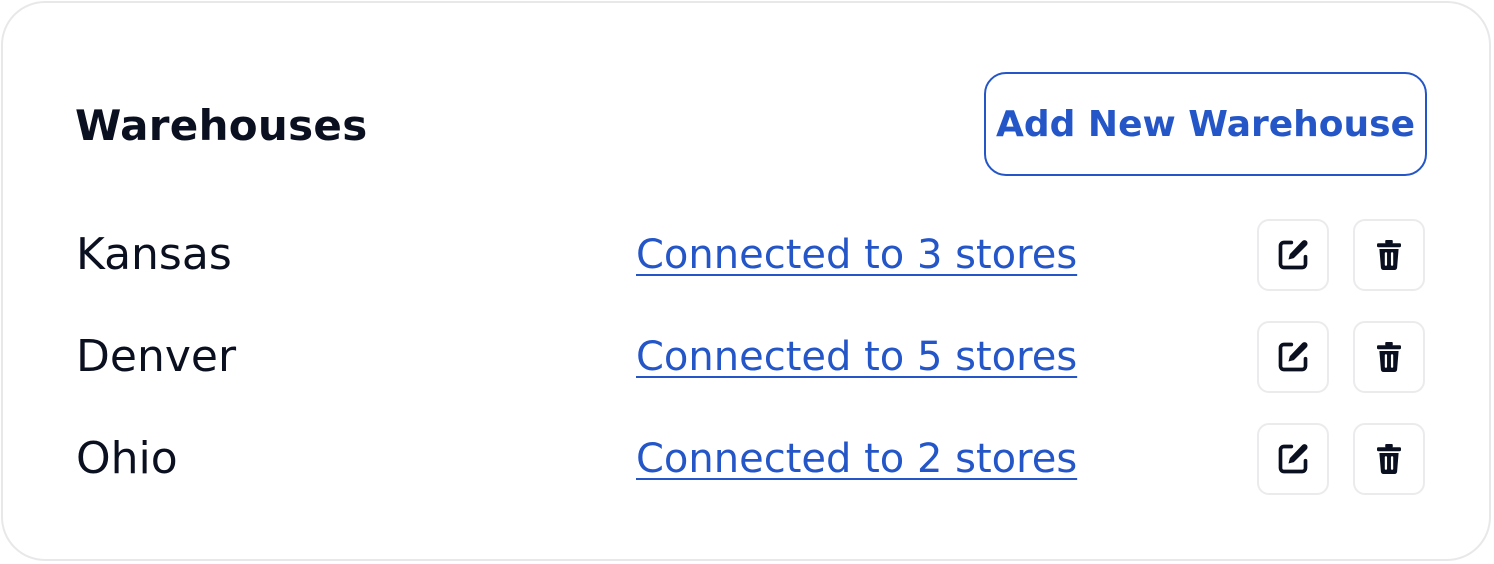 This screenshot has width=1494, height=564. I want to click on warehouse-row: Kansas Connected to 3 stores, so click(748, 255).